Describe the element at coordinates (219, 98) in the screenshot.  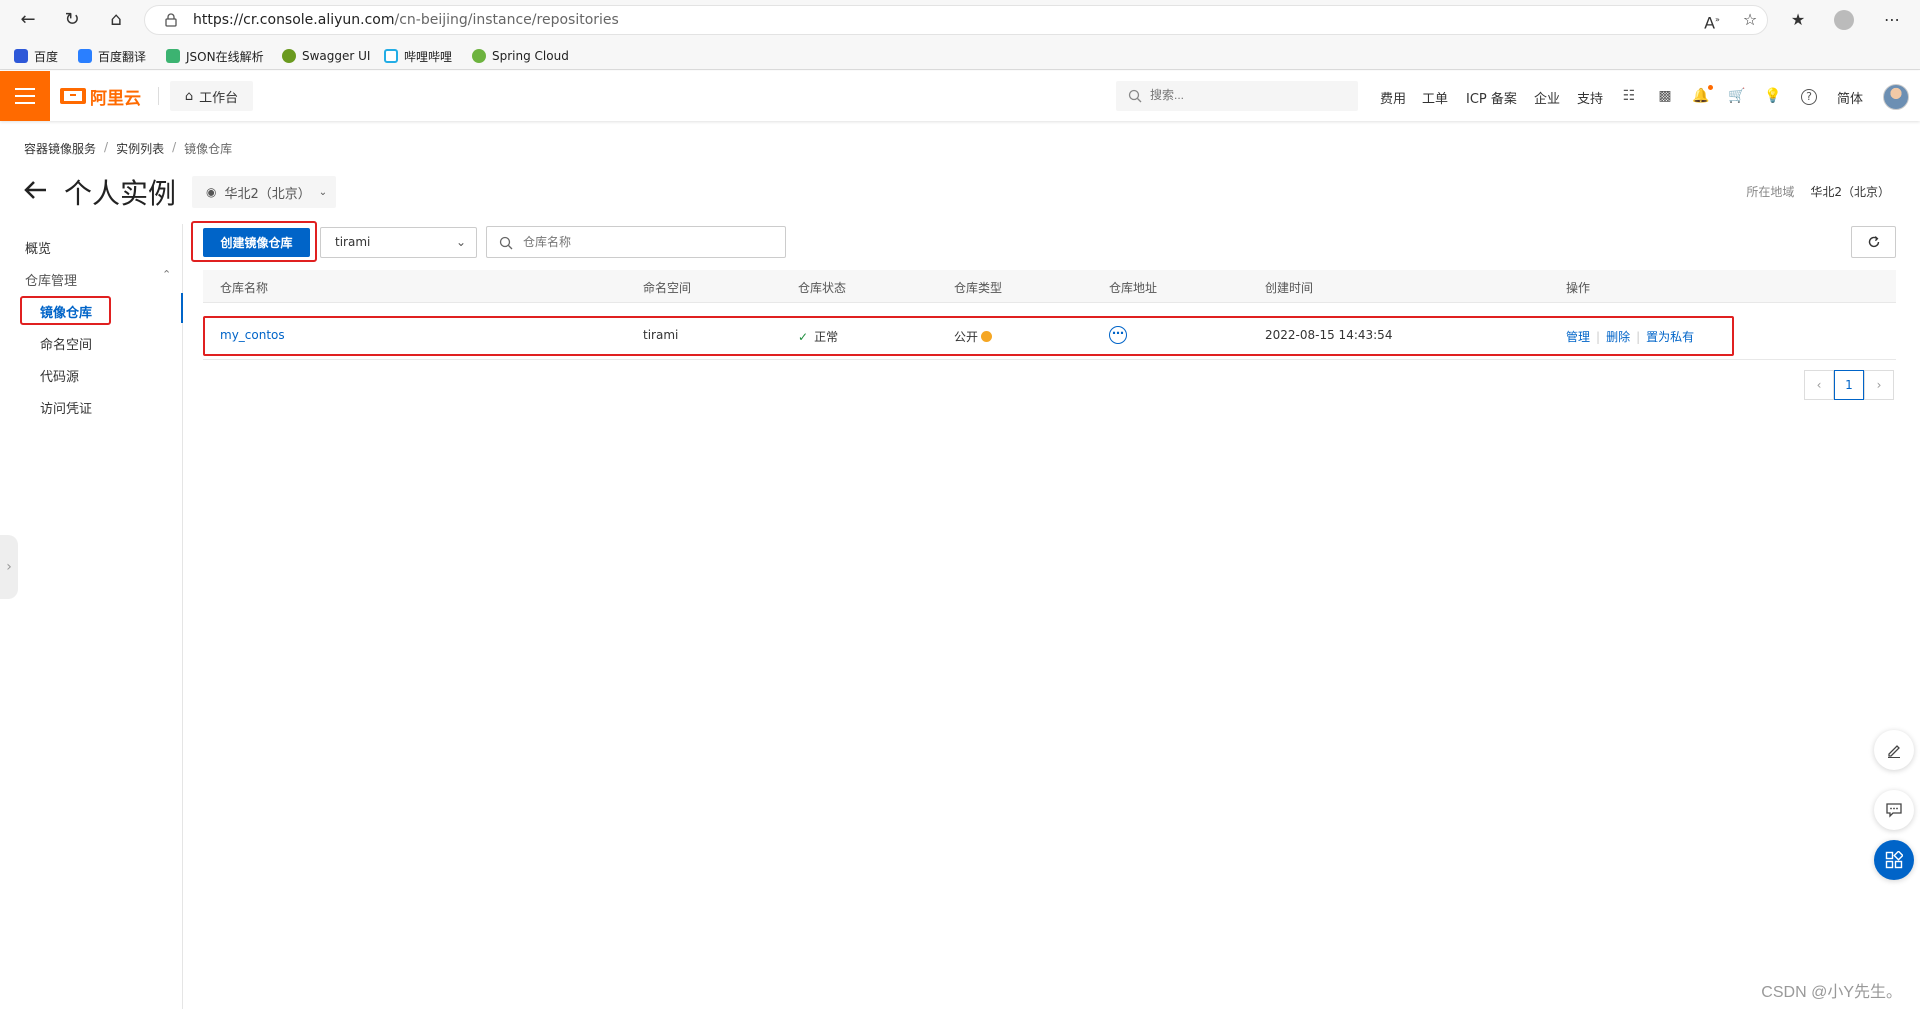
I see `workbench-label: 工作台` at that location.